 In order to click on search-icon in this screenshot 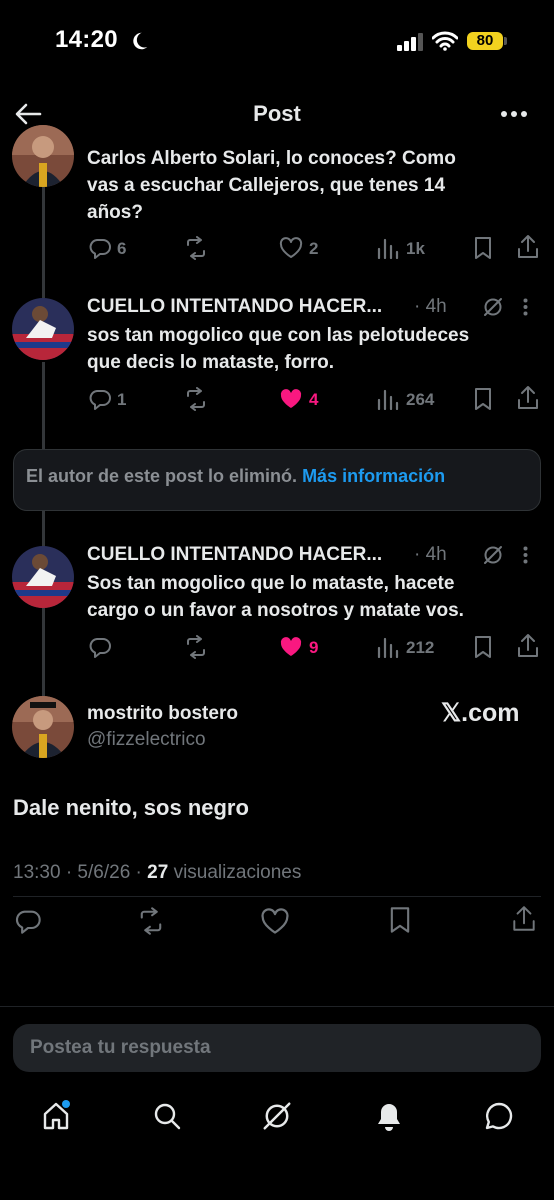, I will do `click(167, 1116)`.